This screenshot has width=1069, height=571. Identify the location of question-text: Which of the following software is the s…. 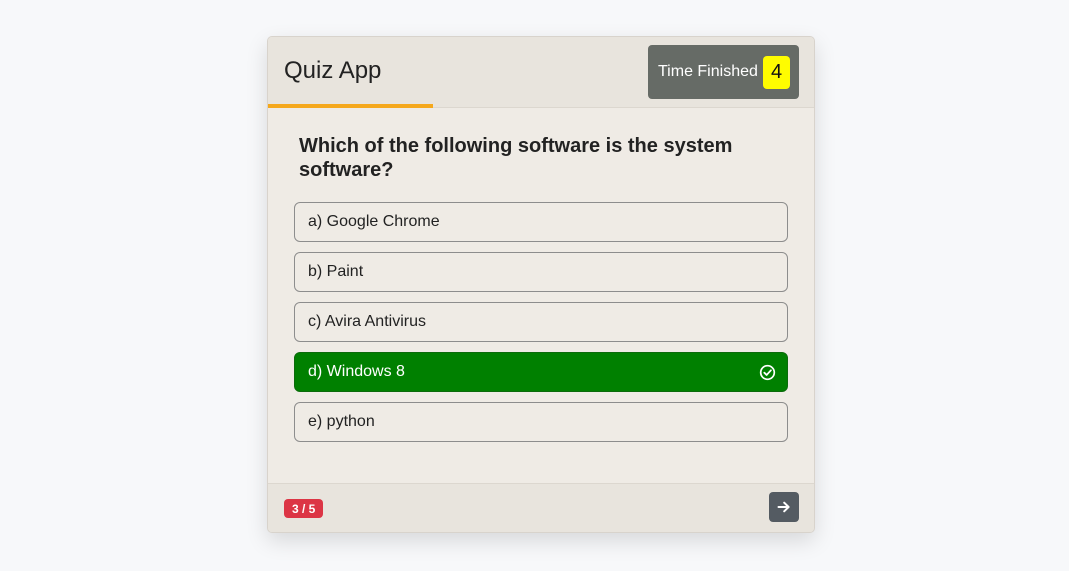
(516, 158).